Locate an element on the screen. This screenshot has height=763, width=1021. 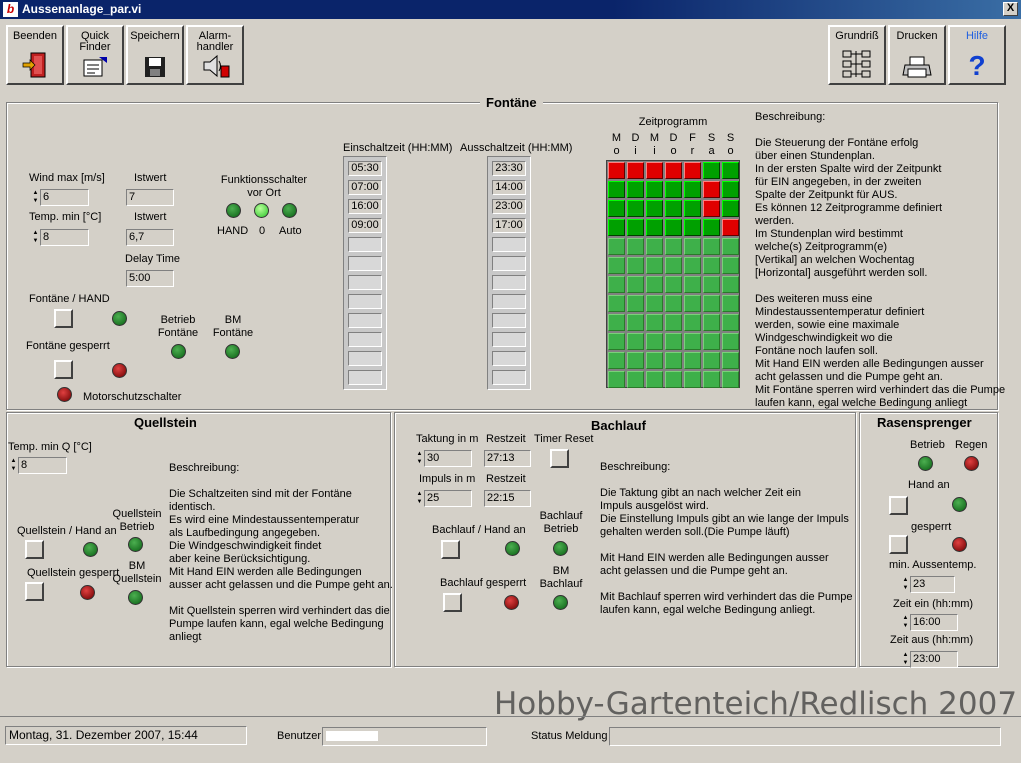
fontane-gesperrt-button is located at coordinates (63, 369).